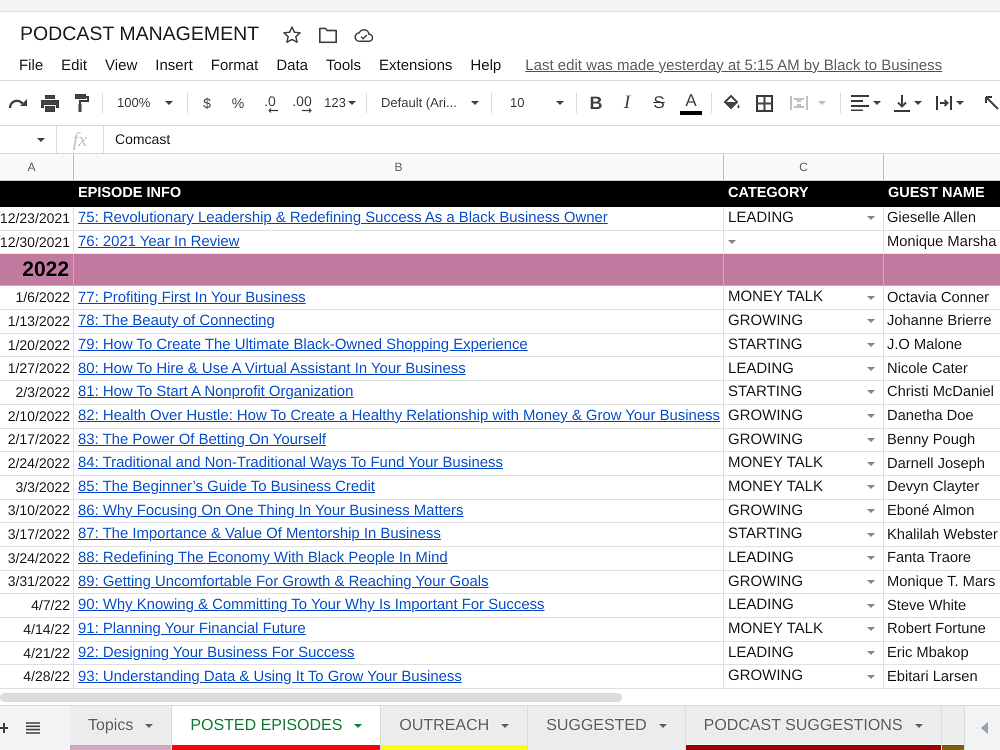  Describe the element at coordinates (307, 110) in the screenshot. I see `right-arrow-icon` at that location.